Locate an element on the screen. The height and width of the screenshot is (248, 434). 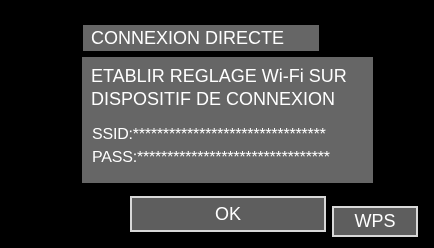
message-line-2: DISPOSITIF DE CONNEXION is located at coordinates (213, 99).